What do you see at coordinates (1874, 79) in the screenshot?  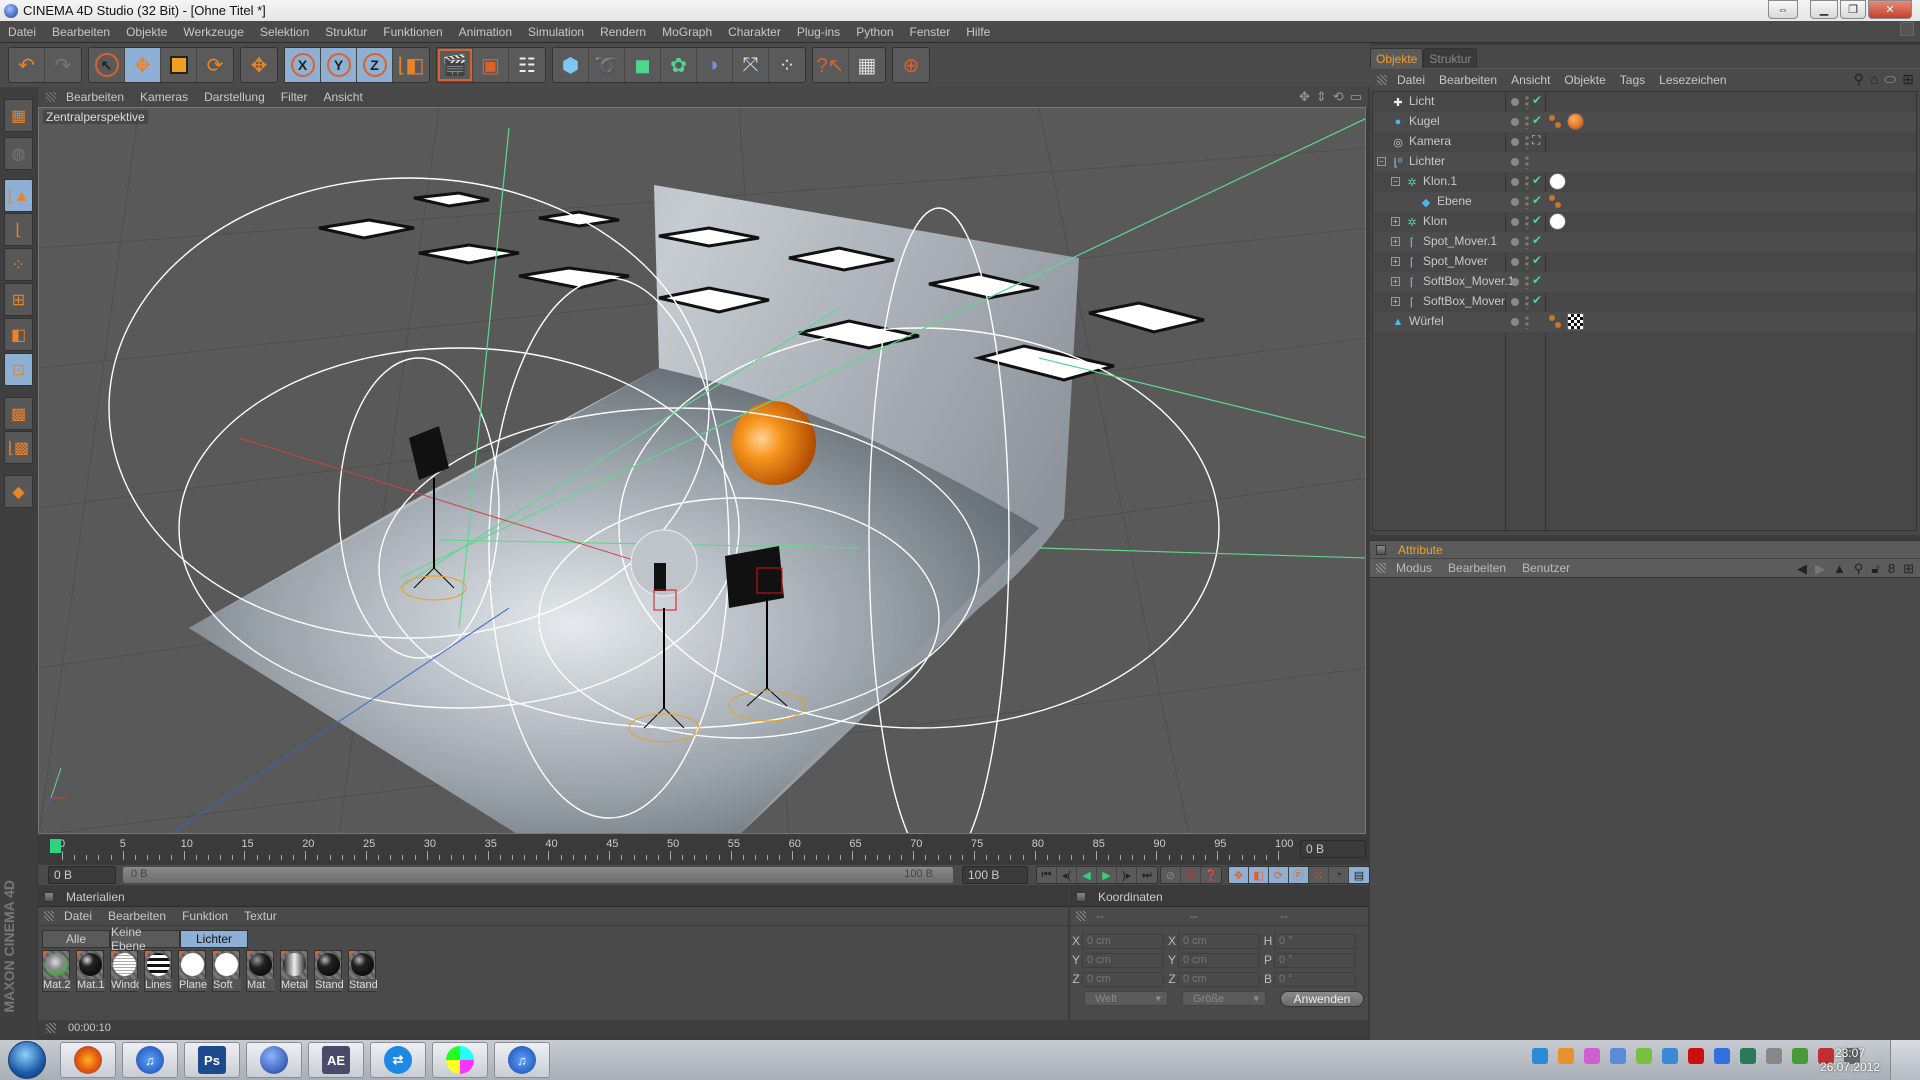 I see `home-icon: ⌂` at bounding box center [1874, 79].